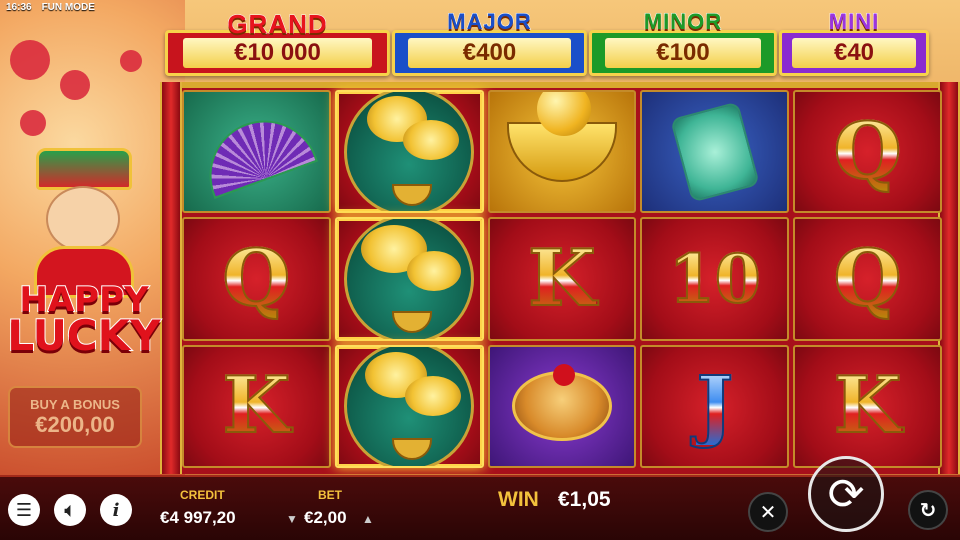 Image resolution: width=960 pixels, height=540 pixels. I want to click on spin-button: ⟳, so click(846, 494).